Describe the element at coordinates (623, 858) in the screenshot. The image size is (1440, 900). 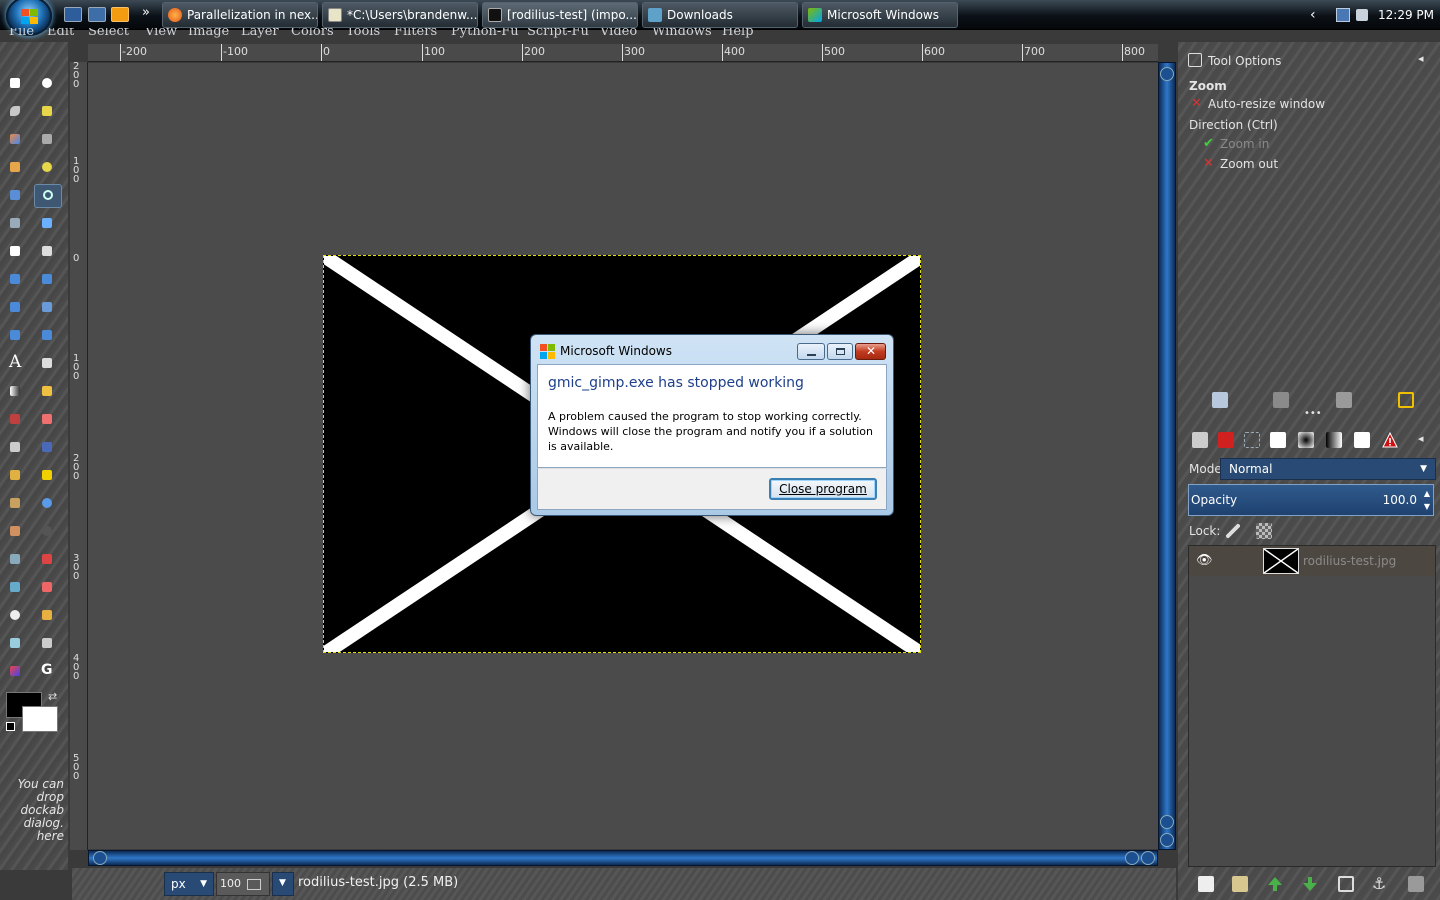
I see `horizontal-scrollbar` at that location.